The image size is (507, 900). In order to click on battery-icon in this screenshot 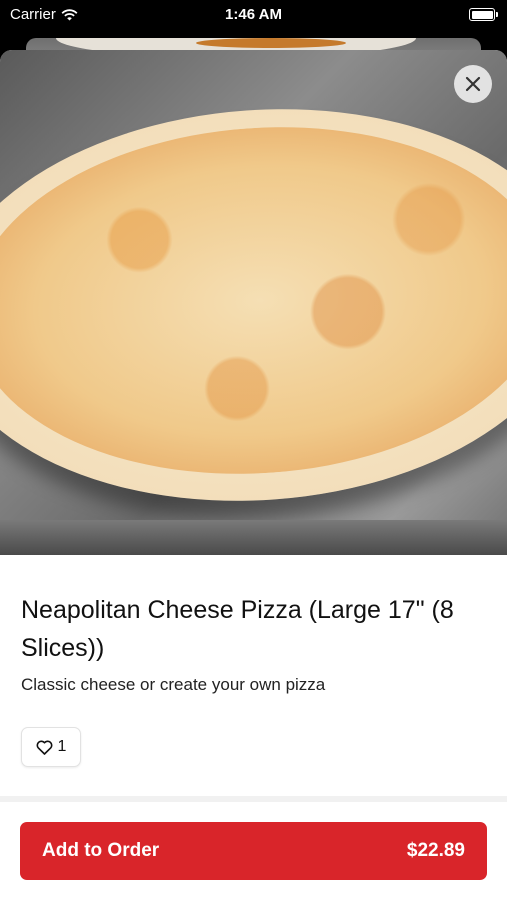, I will do `click(483, 14)`.